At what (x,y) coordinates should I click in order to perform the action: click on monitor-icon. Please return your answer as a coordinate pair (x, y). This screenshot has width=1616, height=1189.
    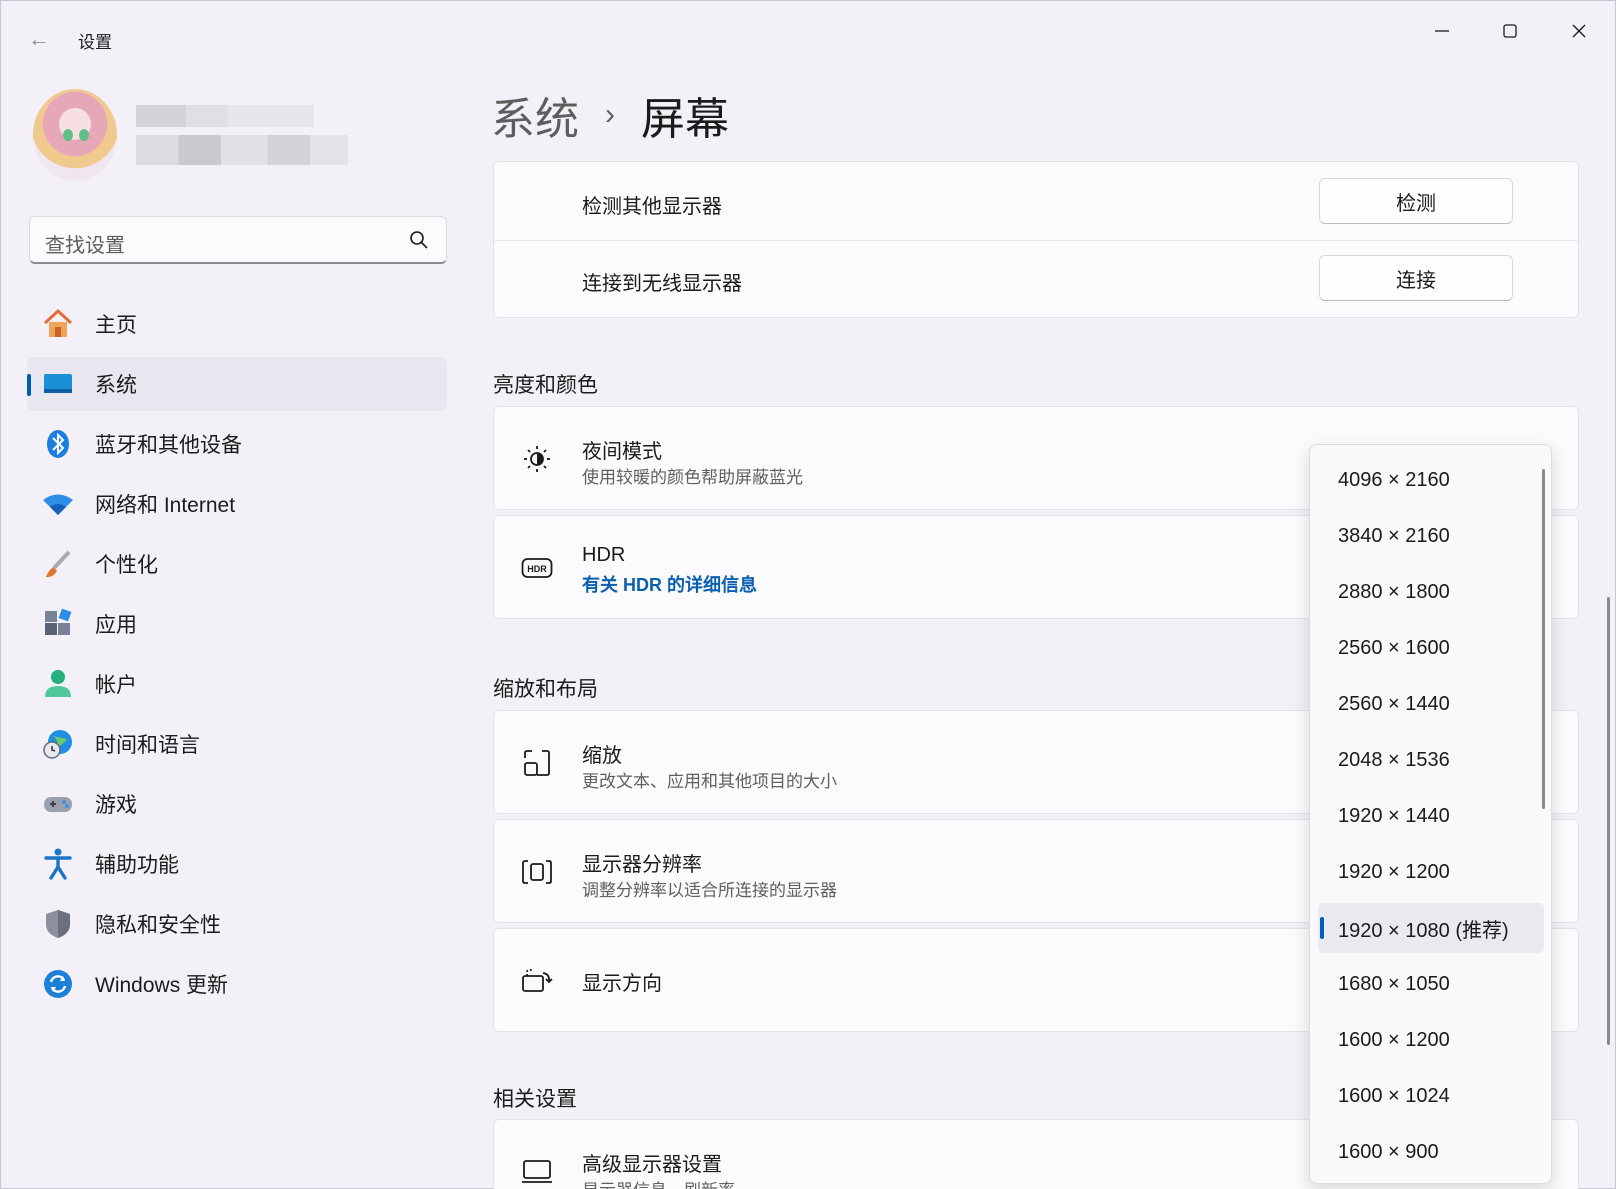
    Looking at the image, I should click on (537, 1171).